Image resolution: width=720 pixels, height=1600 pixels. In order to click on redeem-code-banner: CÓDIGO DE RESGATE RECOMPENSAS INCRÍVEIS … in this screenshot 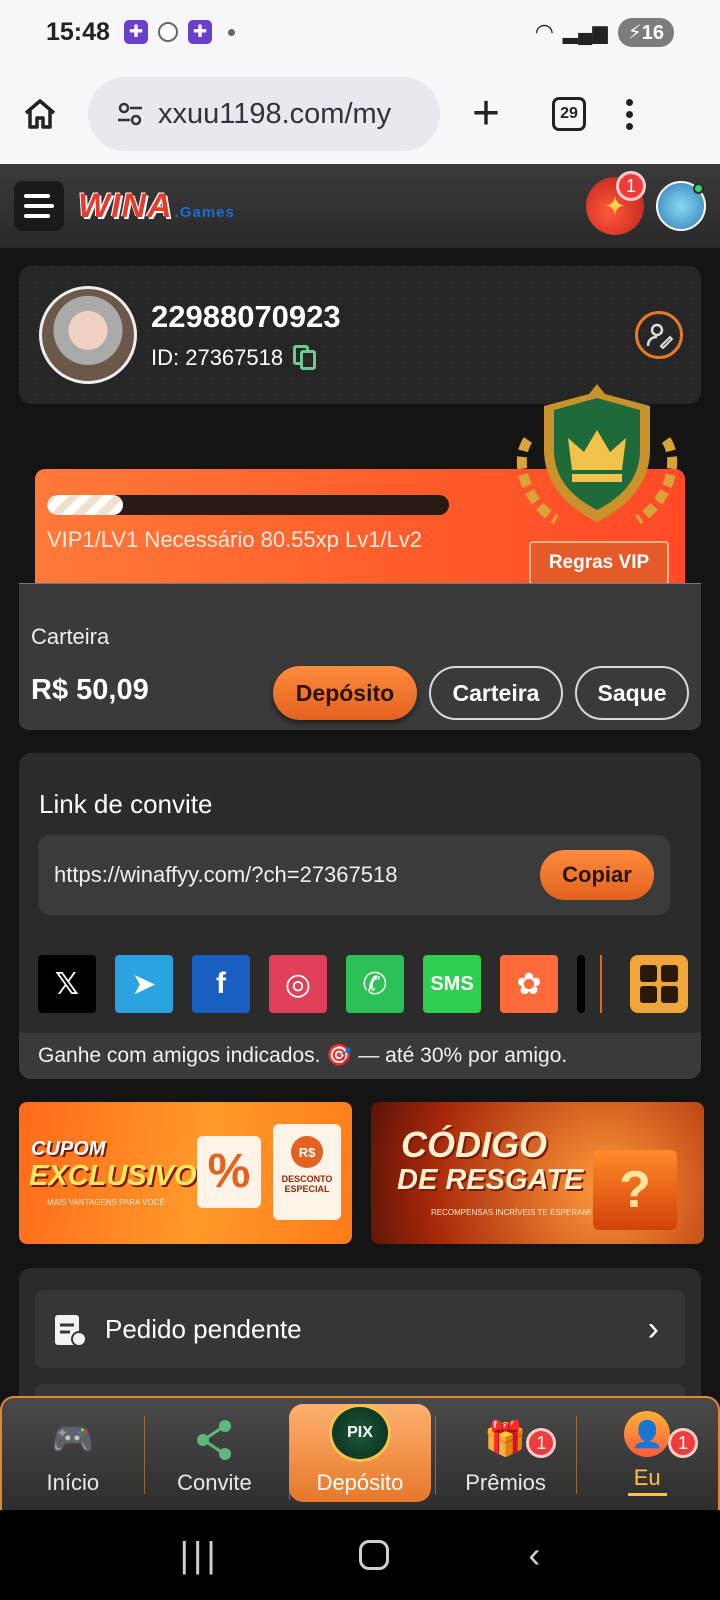, I will do `click(537, 1173)`.